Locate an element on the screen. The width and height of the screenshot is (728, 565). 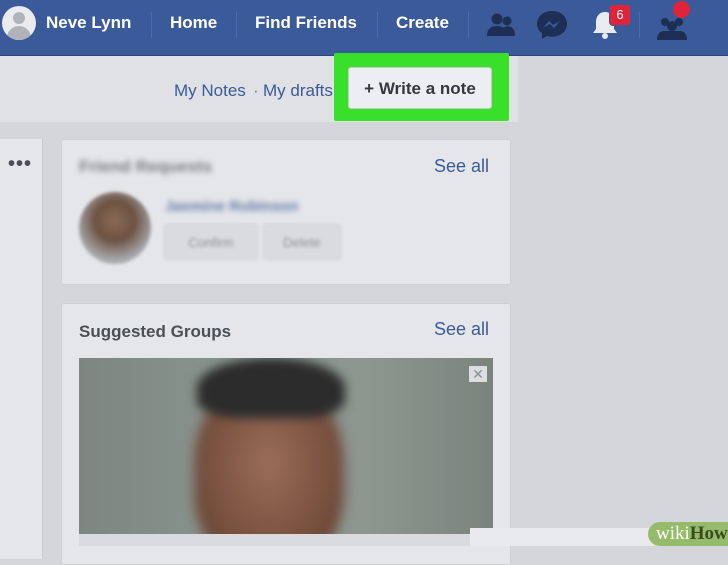
confirm-request-button: Confirm is located at coordinates (211, 242).